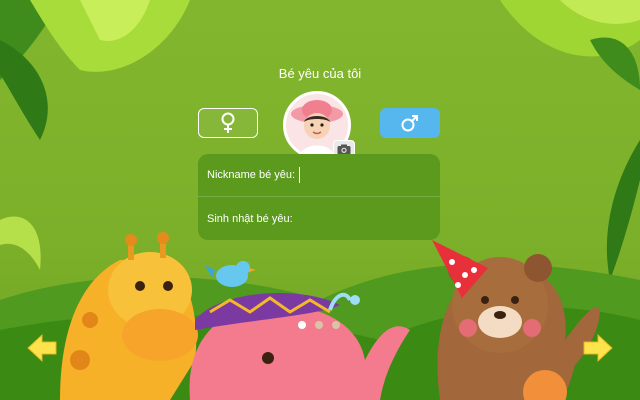 The height and width of the screenshot is (400, 640). I want to click on page-indicator, so click(319, 325).